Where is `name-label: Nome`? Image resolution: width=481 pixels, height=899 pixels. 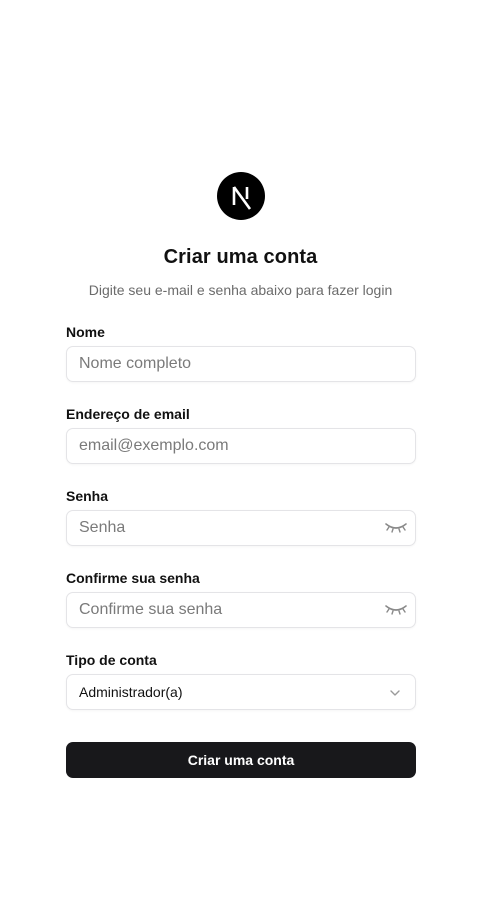
name-label: Nome is located at coordinates (85, 332).